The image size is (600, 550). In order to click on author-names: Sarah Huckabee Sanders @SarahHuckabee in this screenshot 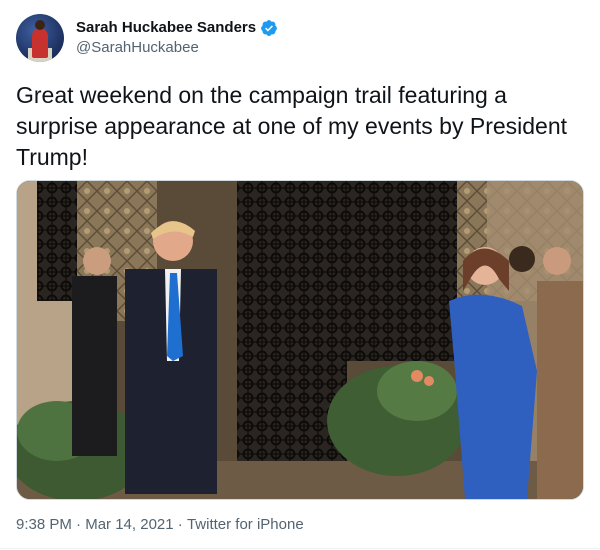, I will do `click(177, 38)`.